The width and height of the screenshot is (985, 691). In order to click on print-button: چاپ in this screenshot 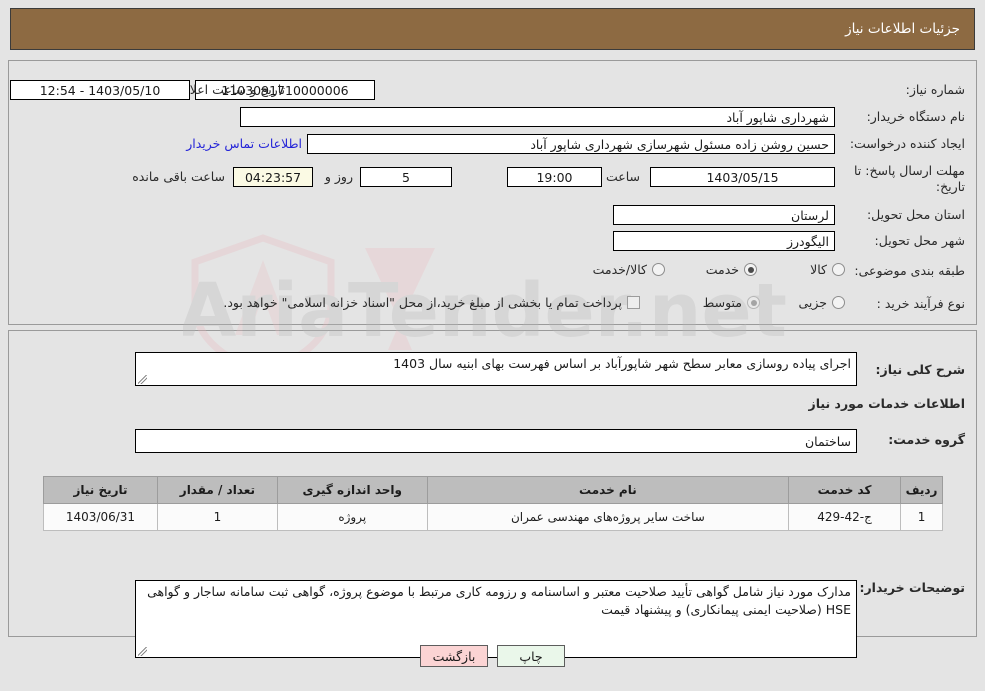, I will do `click(531, 656)`.